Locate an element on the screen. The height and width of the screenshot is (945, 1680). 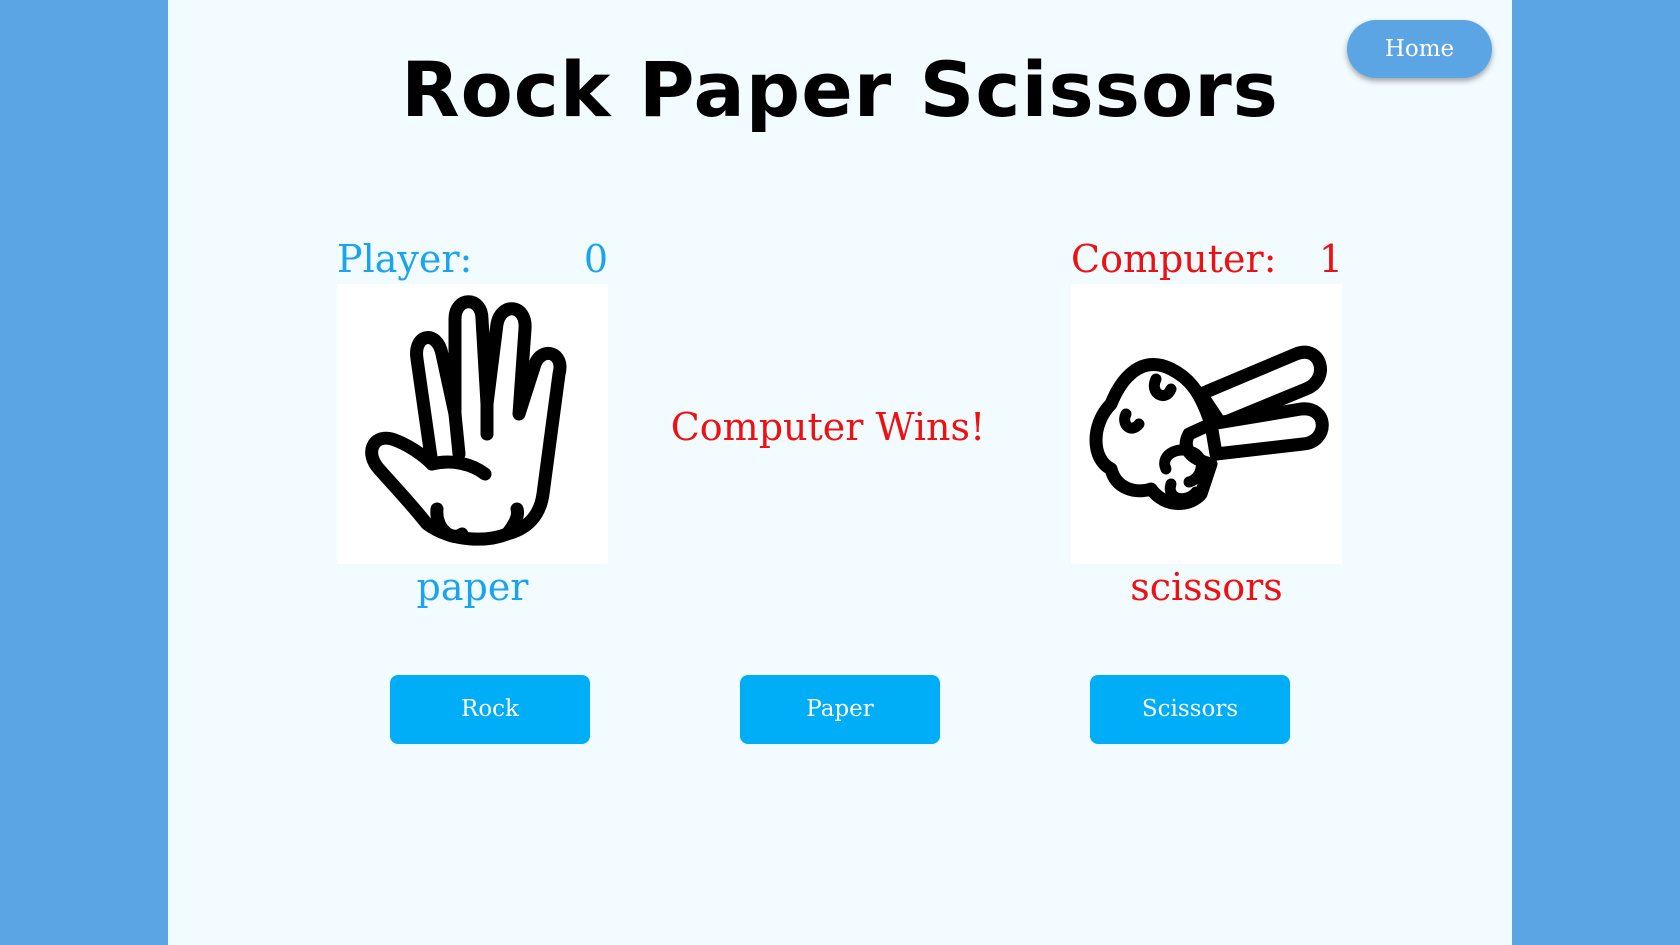
computer-choice-image is located at coordinates (1206, 424).